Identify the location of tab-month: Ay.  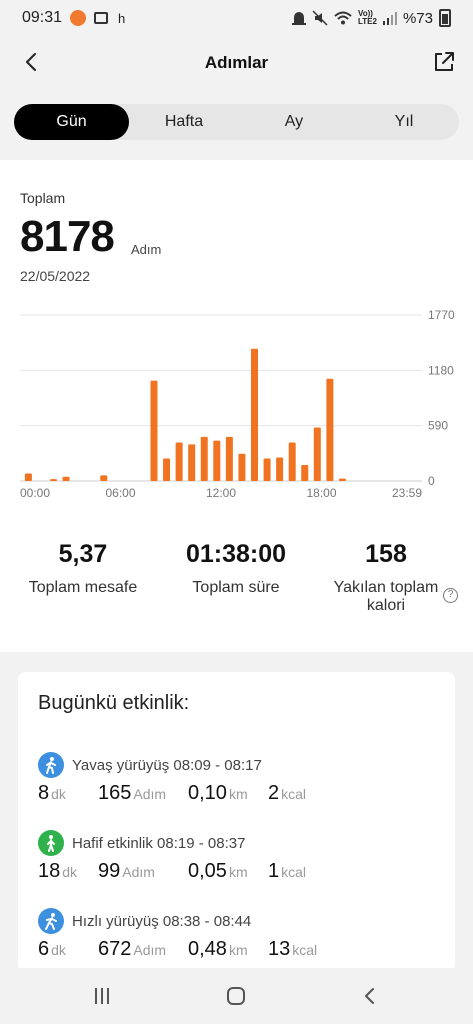
(294, 122).